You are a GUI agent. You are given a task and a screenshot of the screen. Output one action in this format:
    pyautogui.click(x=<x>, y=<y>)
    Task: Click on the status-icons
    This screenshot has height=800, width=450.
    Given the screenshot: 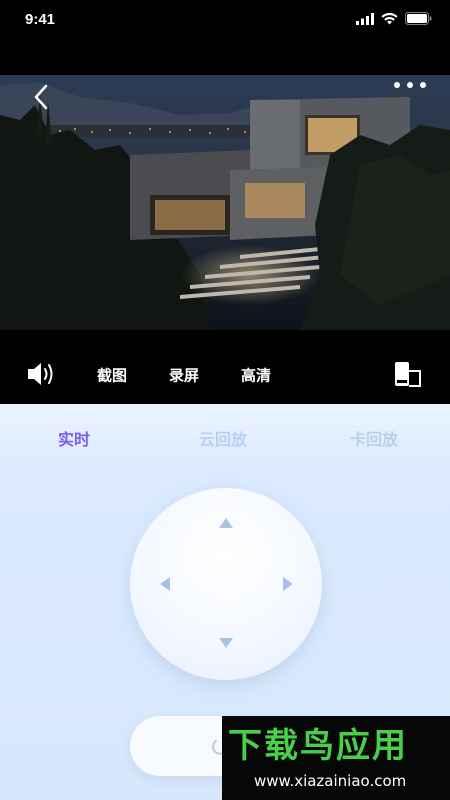 What is the action you would take?
    pyautogui.click(x=394, y=18)
    